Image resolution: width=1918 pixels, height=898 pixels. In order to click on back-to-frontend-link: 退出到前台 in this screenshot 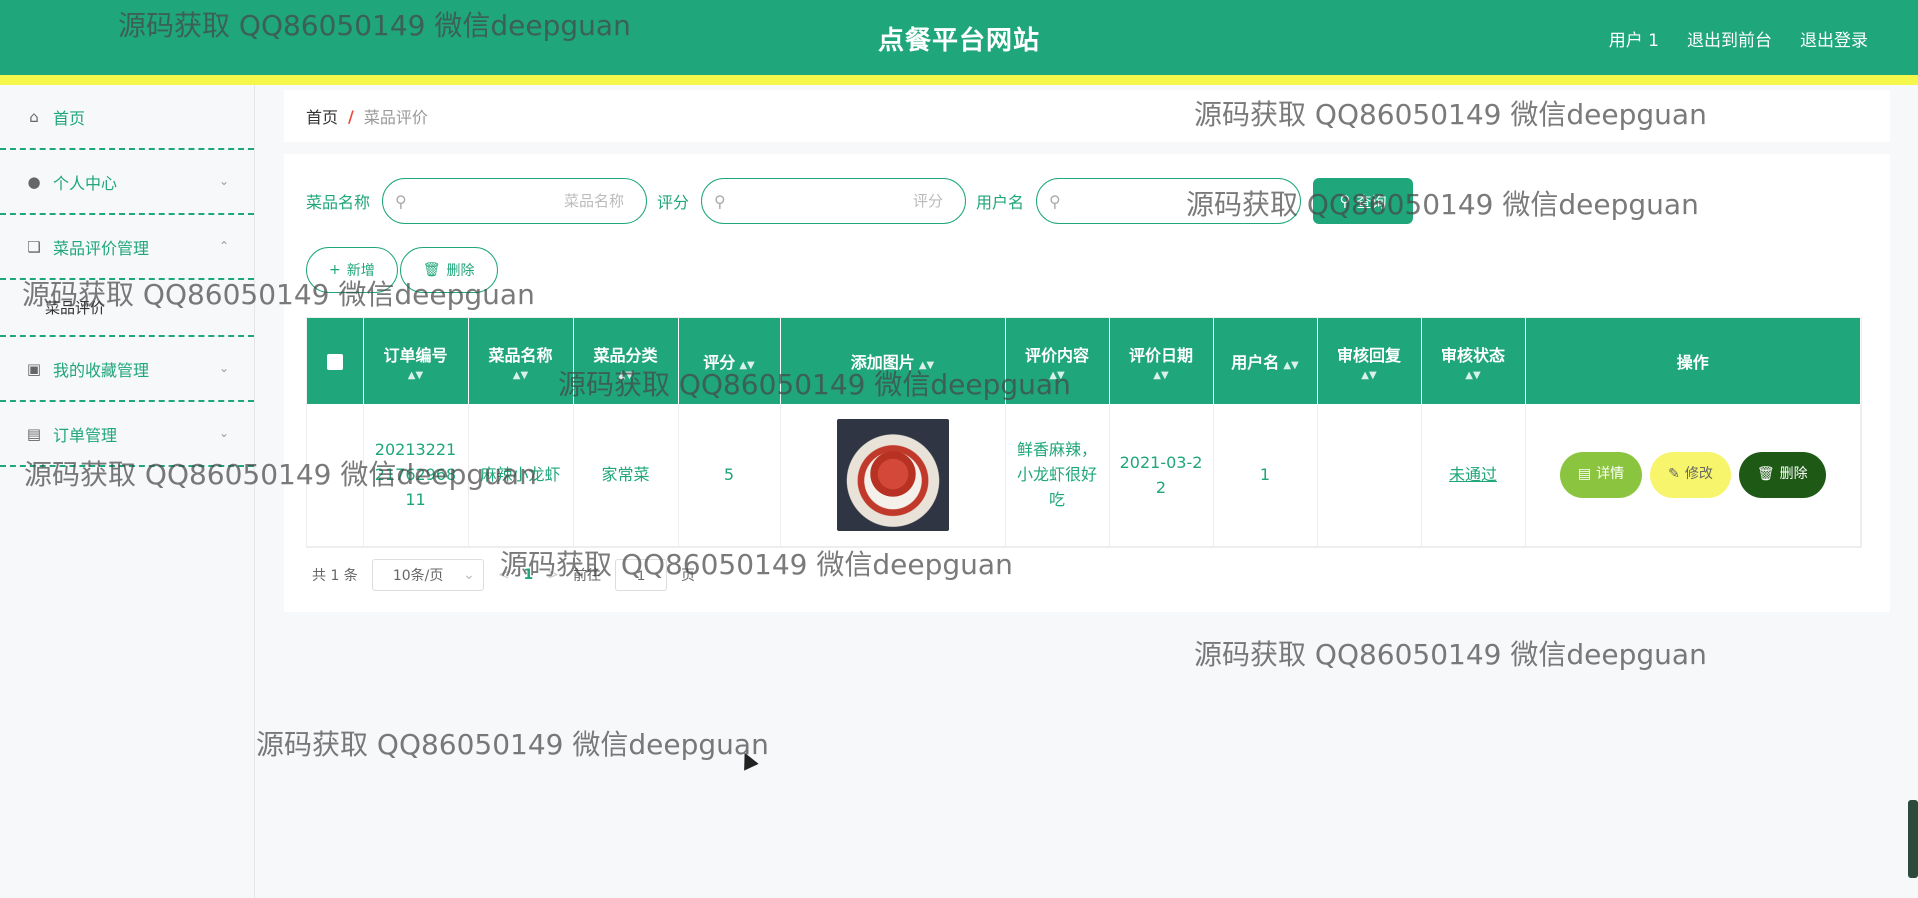, I will do `click(1729, 38)`.